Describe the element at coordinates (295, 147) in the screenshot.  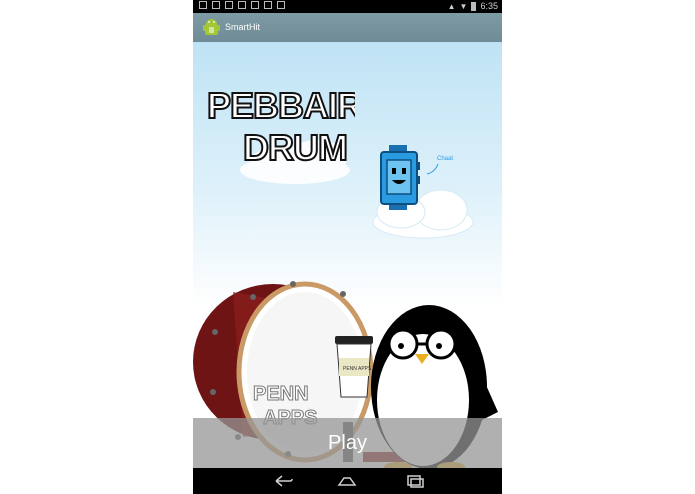
I see `logo-line2: DRUM` at that location.